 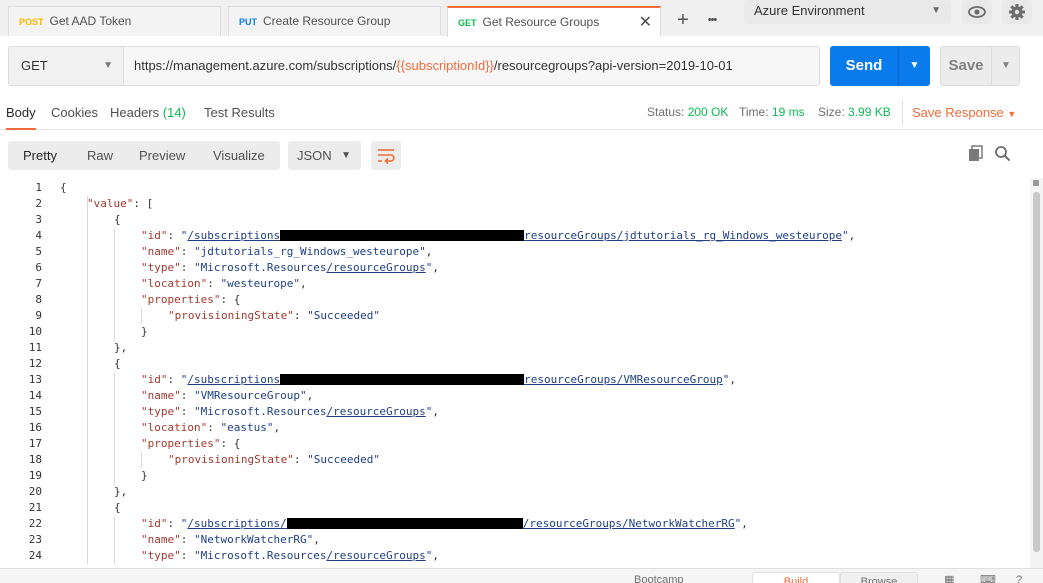 What do you see at coordinates (35, 411) in the screenshot?
I see `line-number: 15` at bounding box center [35, 411].